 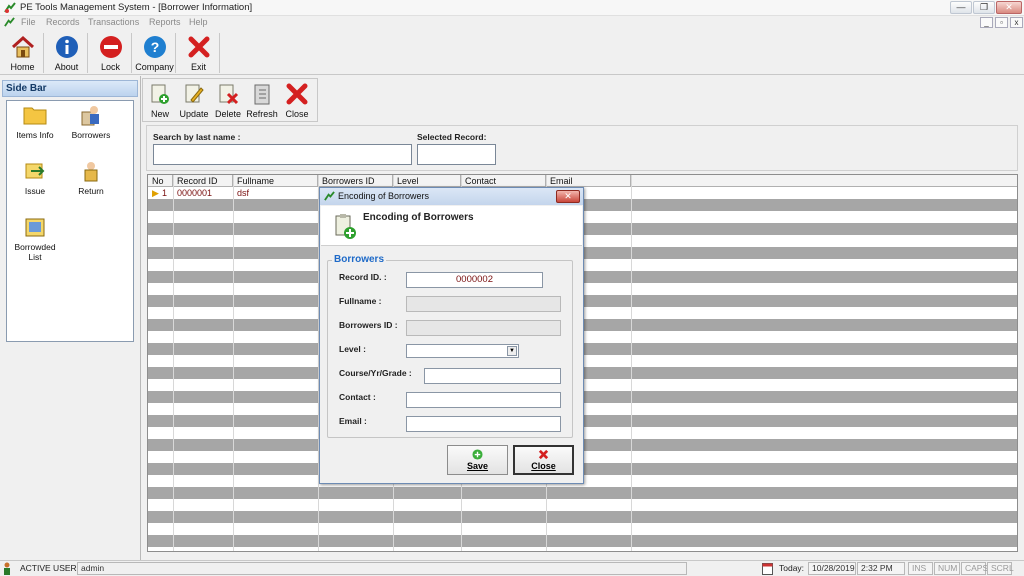 I want to click on menu-file: File, so click(x=28, y=22).